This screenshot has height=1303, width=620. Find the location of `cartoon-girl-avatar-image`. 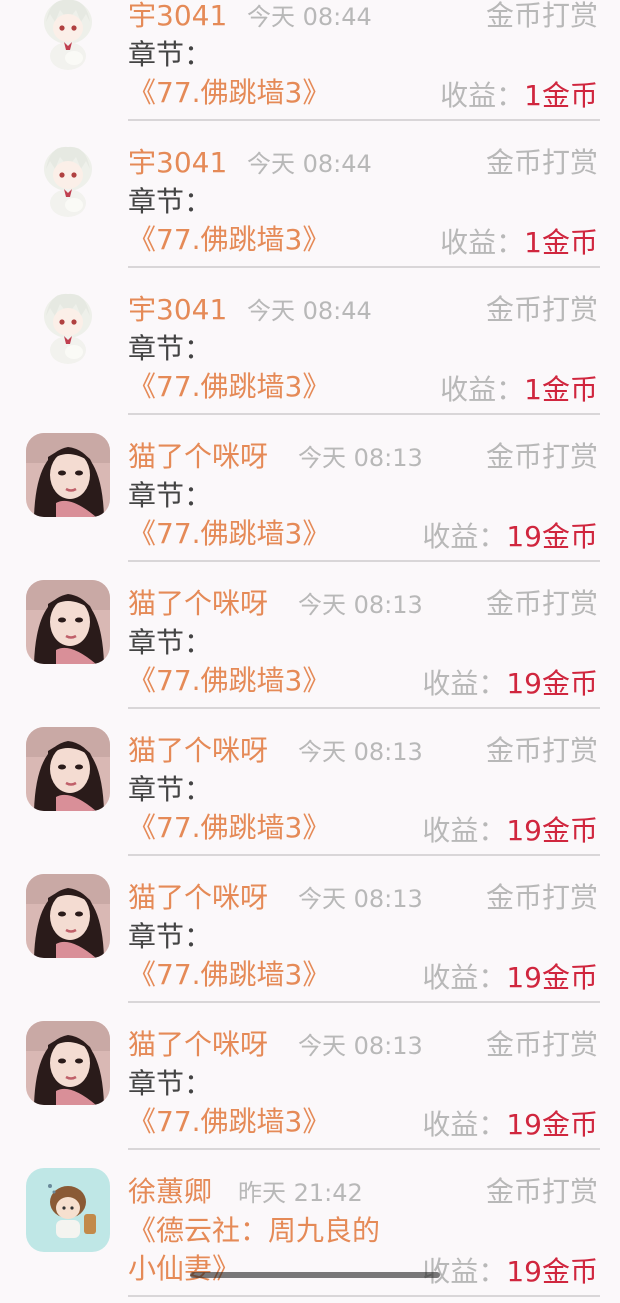

cartoon-girl-avatar-image is located at coordinates (68, 1210).